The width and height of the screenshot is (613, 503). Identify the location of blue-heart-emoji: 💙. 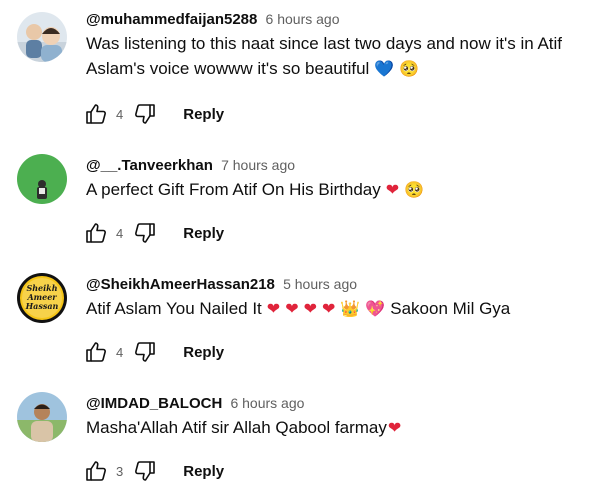
(384, 68).